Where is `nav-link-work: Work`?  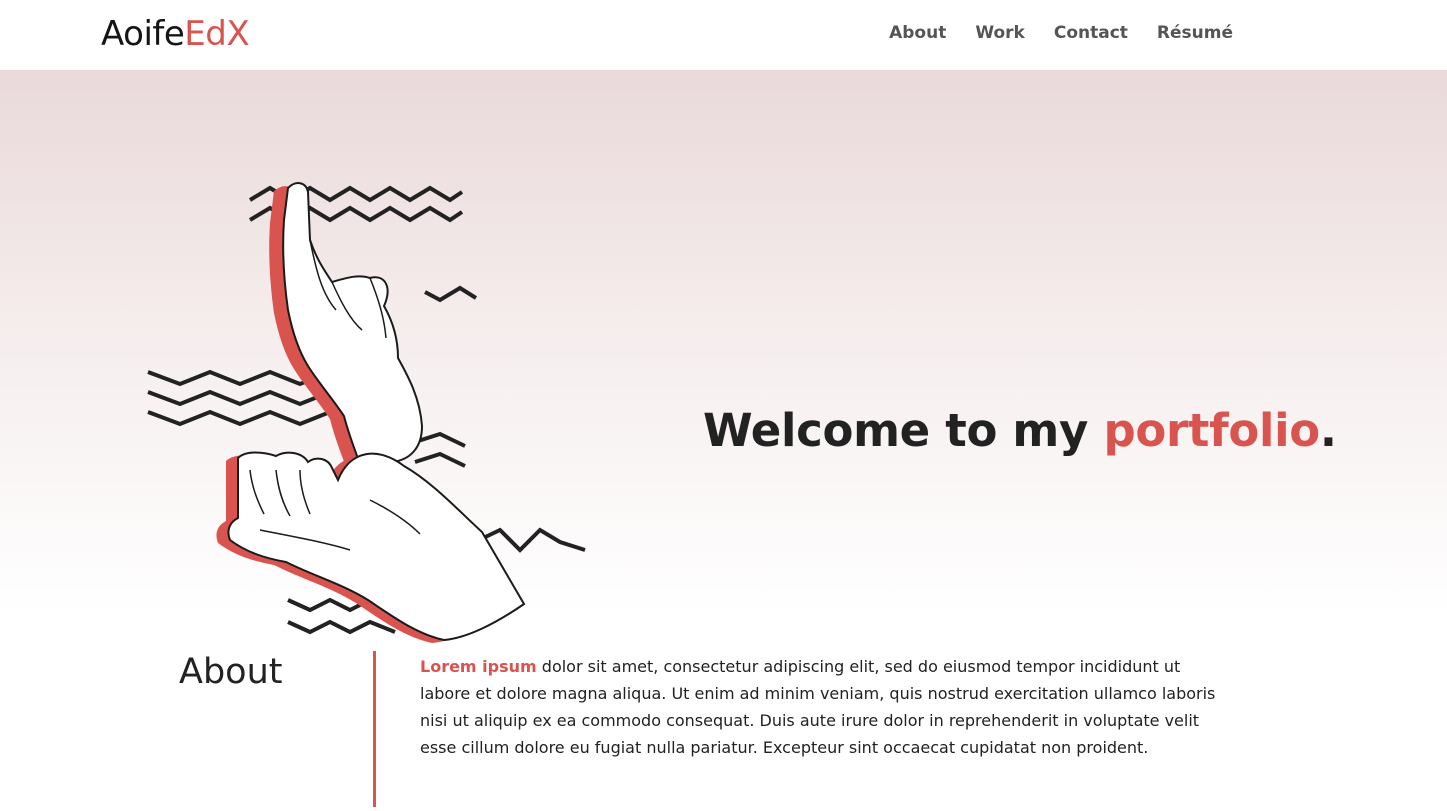 nav-link-work: Work is located at coordinates (1000, 33).